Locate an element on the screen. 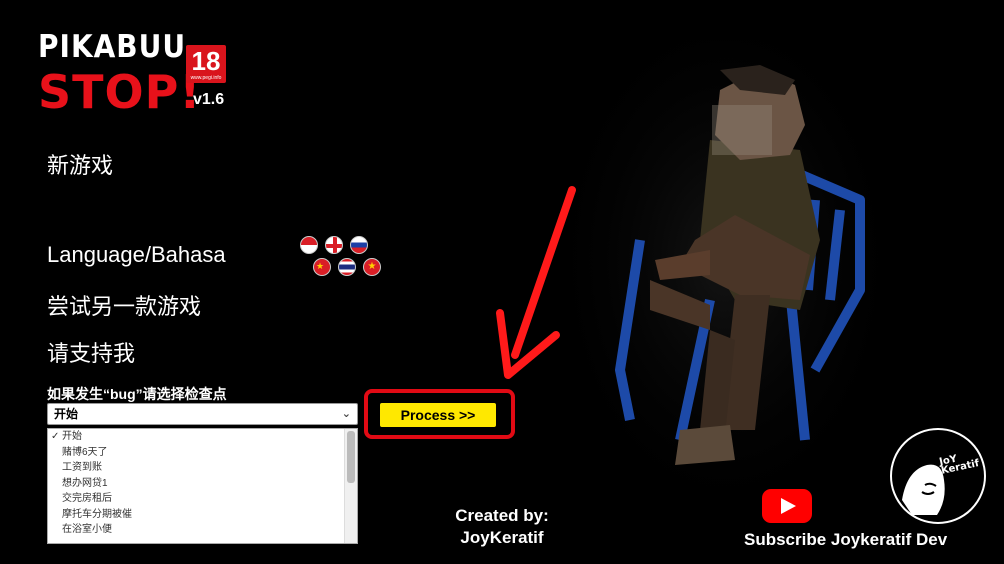 This screenshot has height=564, width=1004. checkpoint-option: 想办网贷1 is located at coordinates (202, 484).